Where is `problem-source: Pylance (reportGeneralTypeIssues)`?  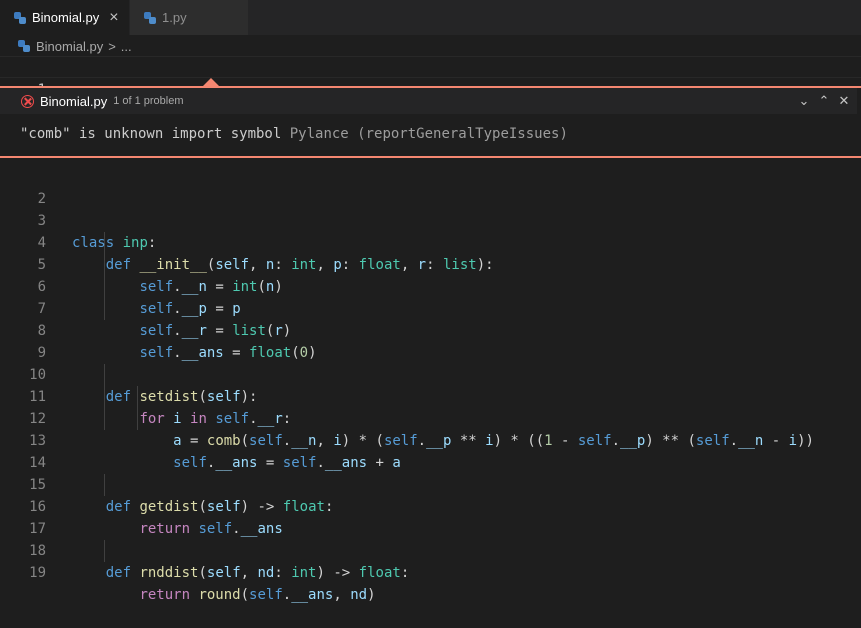
problem-source: Pylance (reportGeneralTypeIssues) is located at coordinates (429, 134).